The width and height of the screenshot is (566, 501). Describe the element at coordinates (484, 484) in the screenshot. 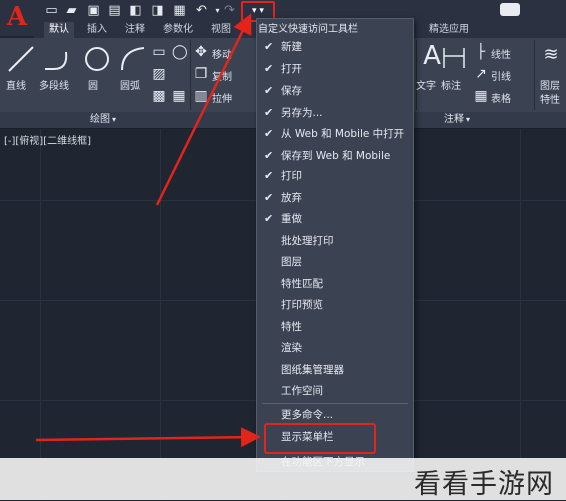

I see `watermark-text: 看看手游网` at that location.